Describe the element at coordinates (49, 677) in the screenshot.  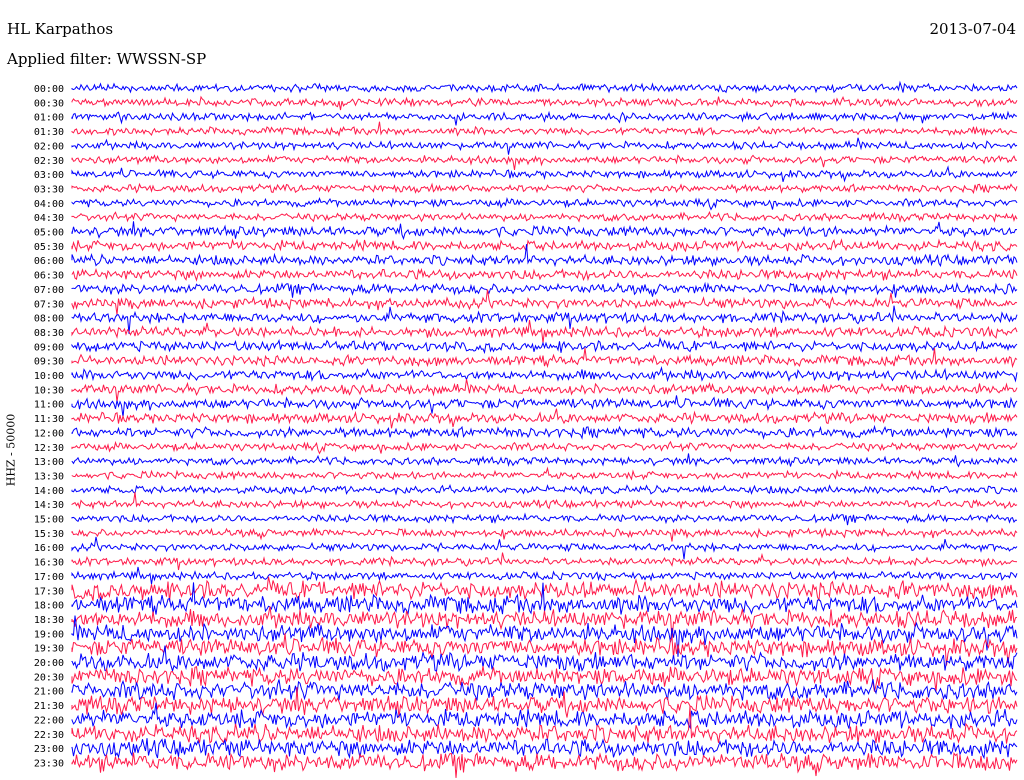
I see `row-label: 20:30` at that location.